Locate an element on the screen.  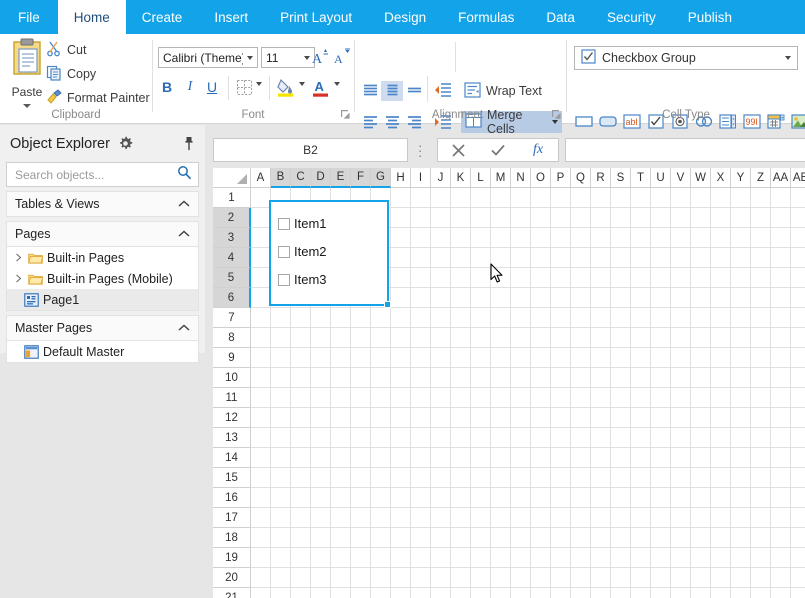
cell-F7 is located at coordinates (361, 318).